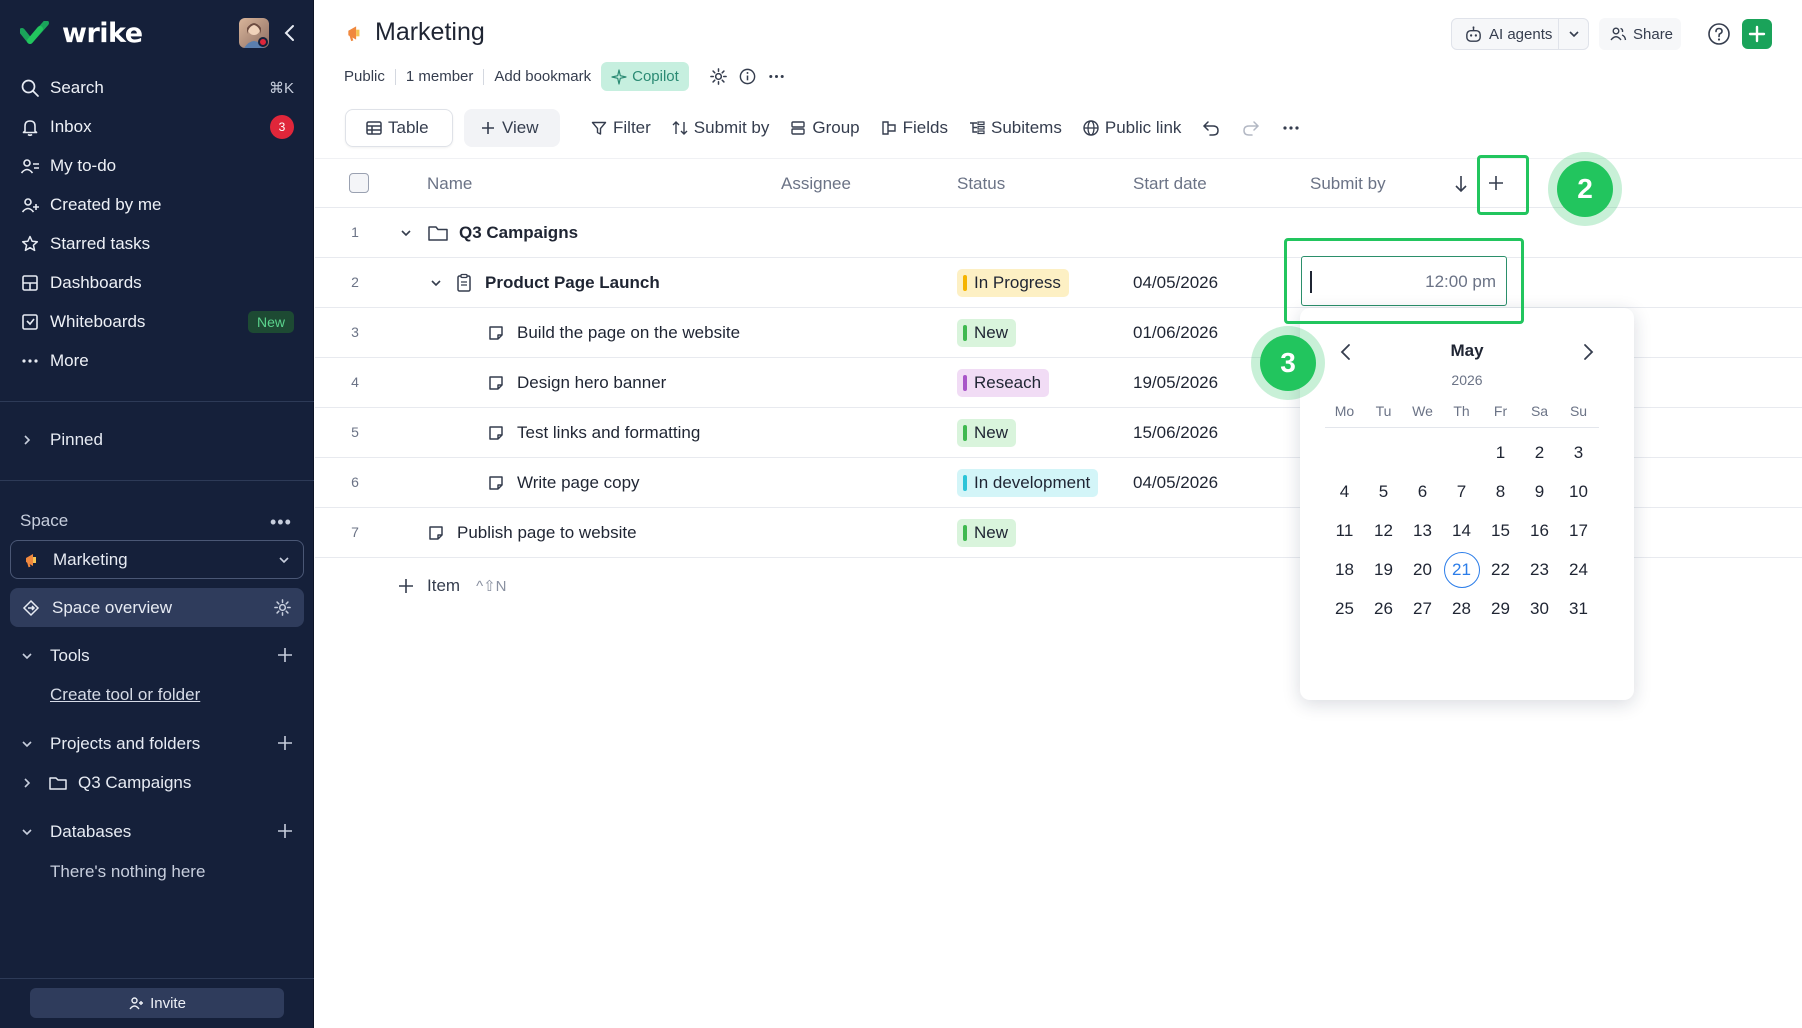 The height and width of the screenshot is (1028, 1802). Describe the element at coordinates (1028, 483) in the screenshot. I see `status-badge: In development` at that location.